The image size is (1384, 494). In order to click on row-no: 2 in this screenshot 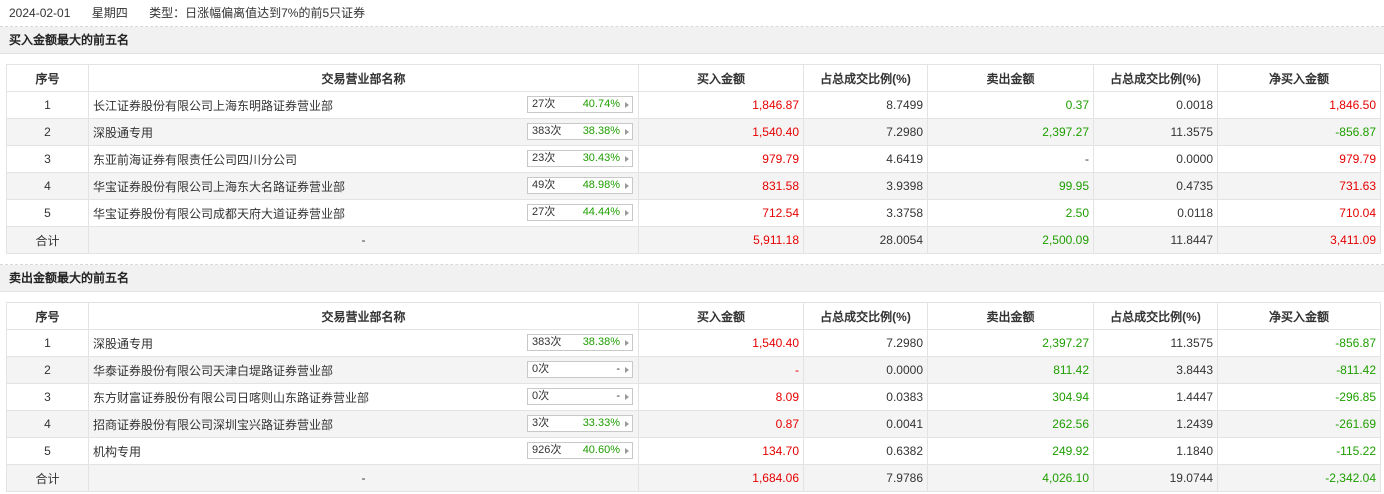, I will do `click(47, 370)`.